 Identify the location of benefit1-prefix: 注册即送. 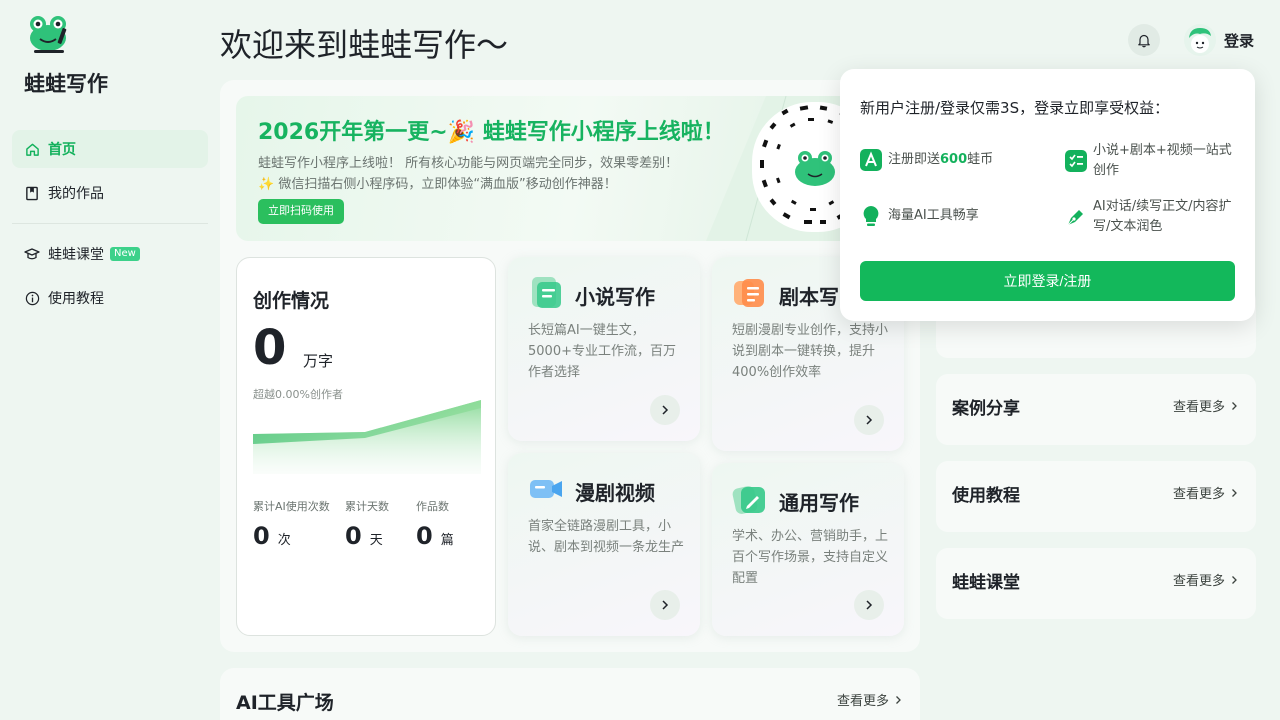
(914, 159).